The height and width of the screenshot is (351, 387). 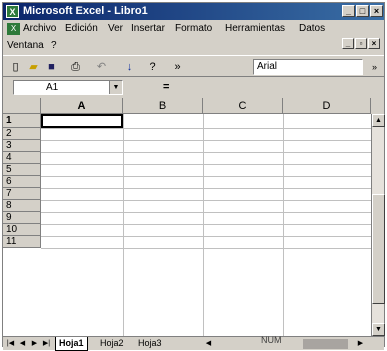 I want to click on menu-herramientas: Herramientas, so click(x=255, y=28).